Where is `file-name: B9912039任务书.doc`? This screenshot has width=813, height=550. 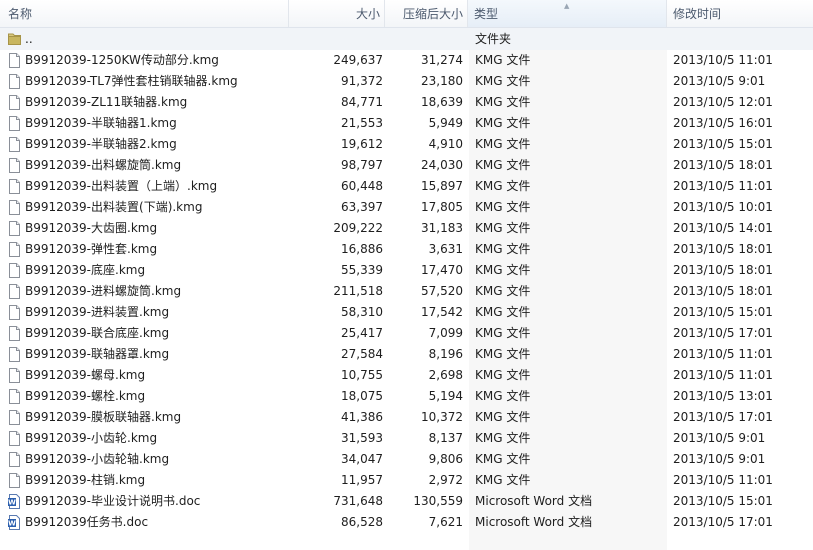 file-name: B9912039任务书.doc is located at coordinates (87, 522).